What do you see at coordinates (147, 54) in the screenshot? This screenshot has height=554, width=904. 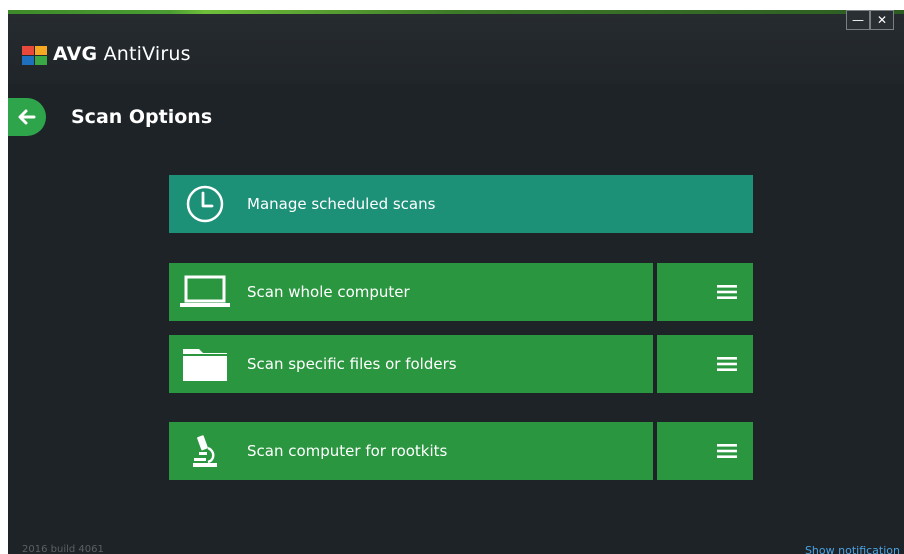 I see `app-product-name: AntiVirus` at bounding box center [147, 54].